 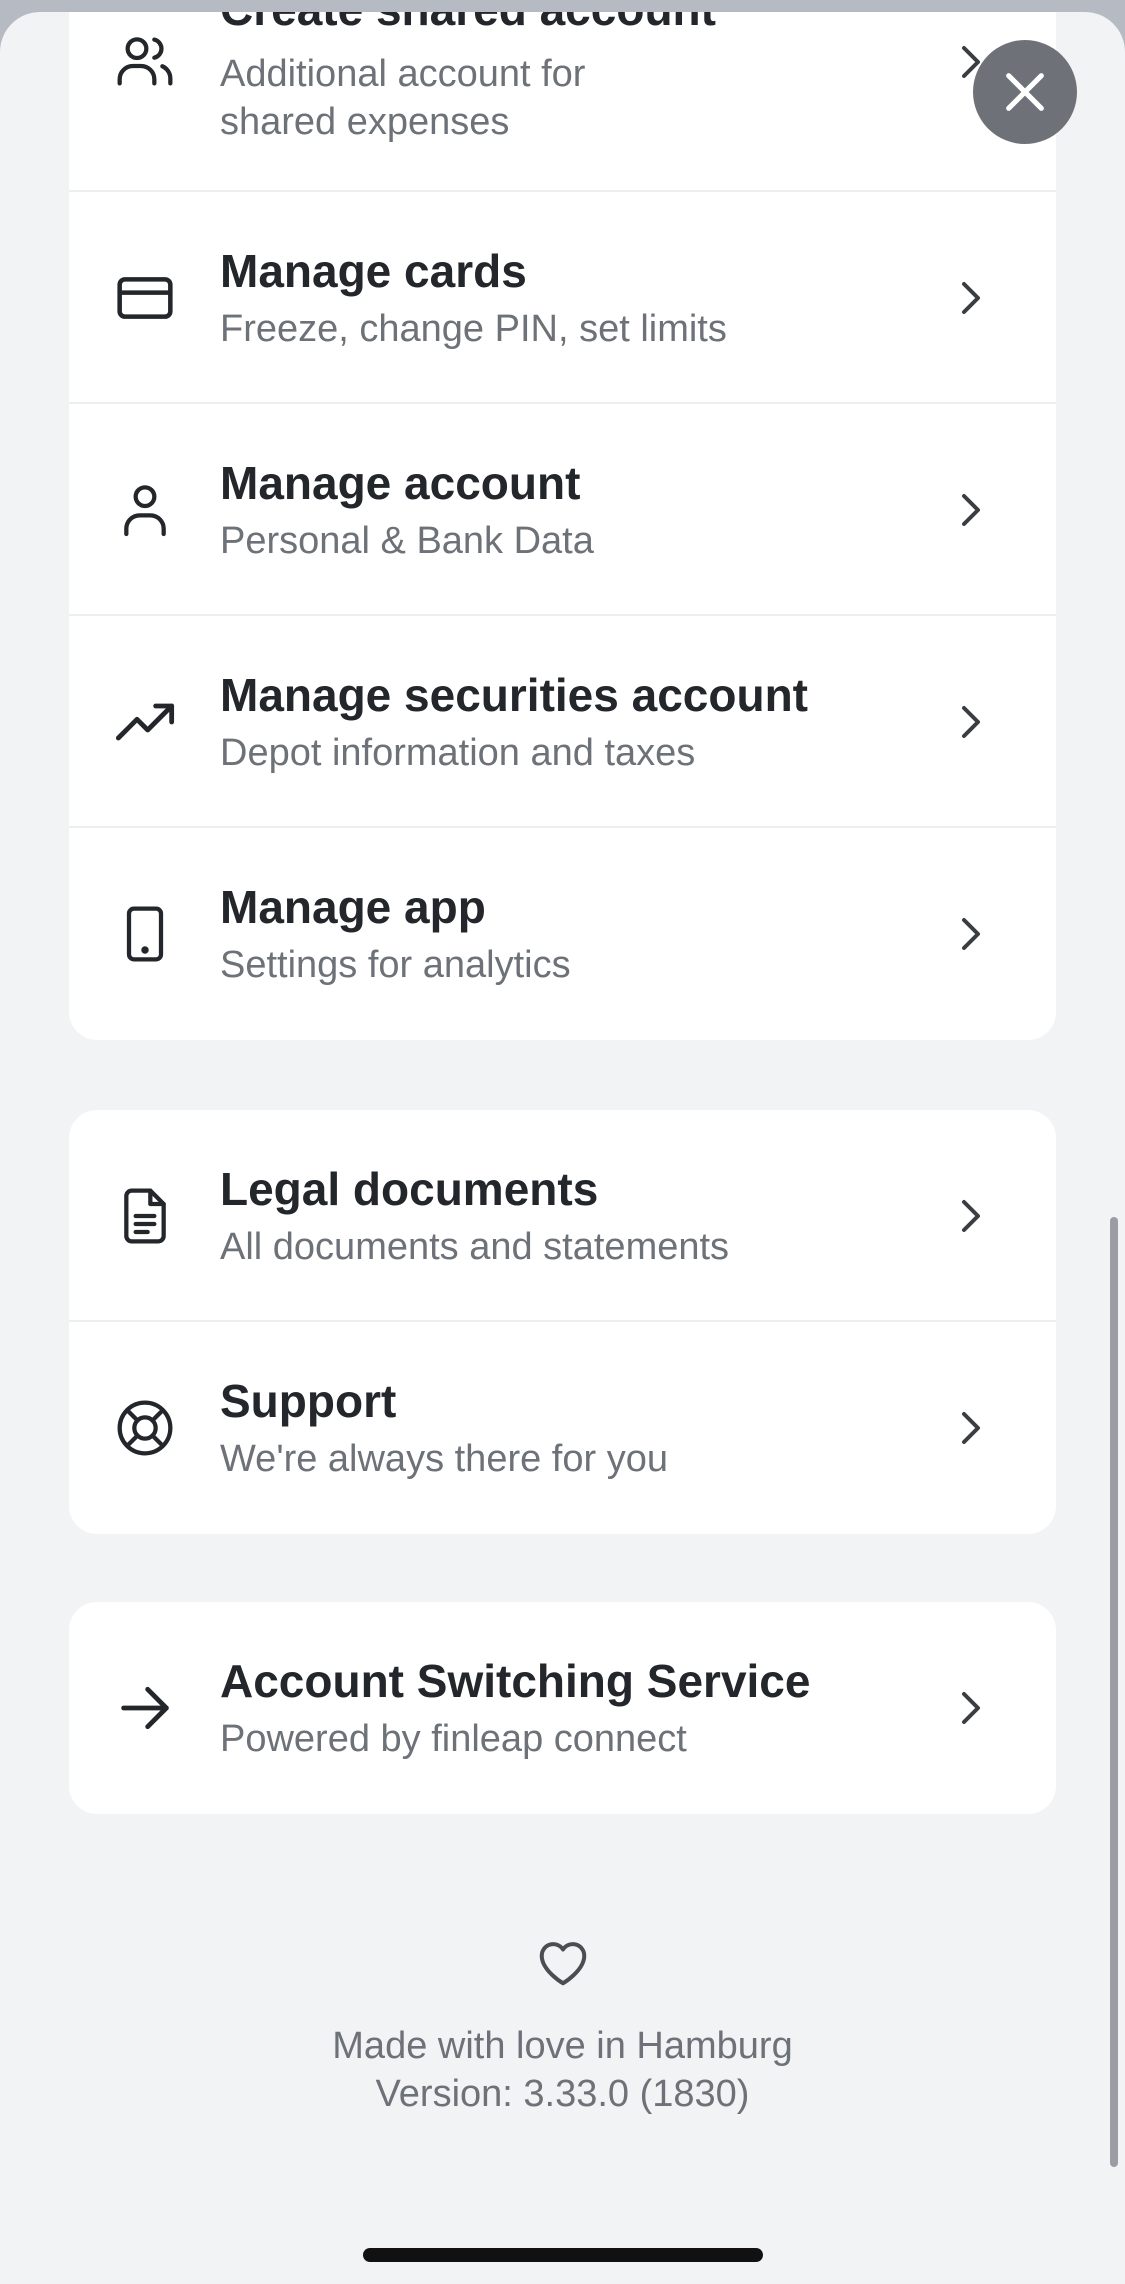 What do you see at coordinates (308, 1401) in the screenshot?
I see `menu-item-title: Support` at bounding box center [308, 1401].